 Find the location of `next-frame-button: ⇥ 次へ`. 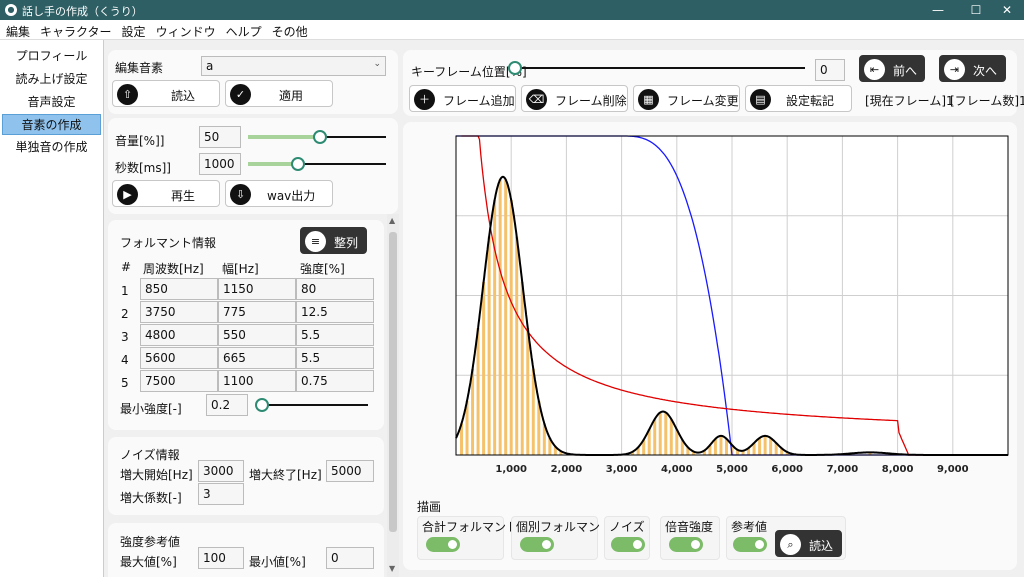

next-frame-button: ⇥ 次へ is located at coordinates (972, 68).